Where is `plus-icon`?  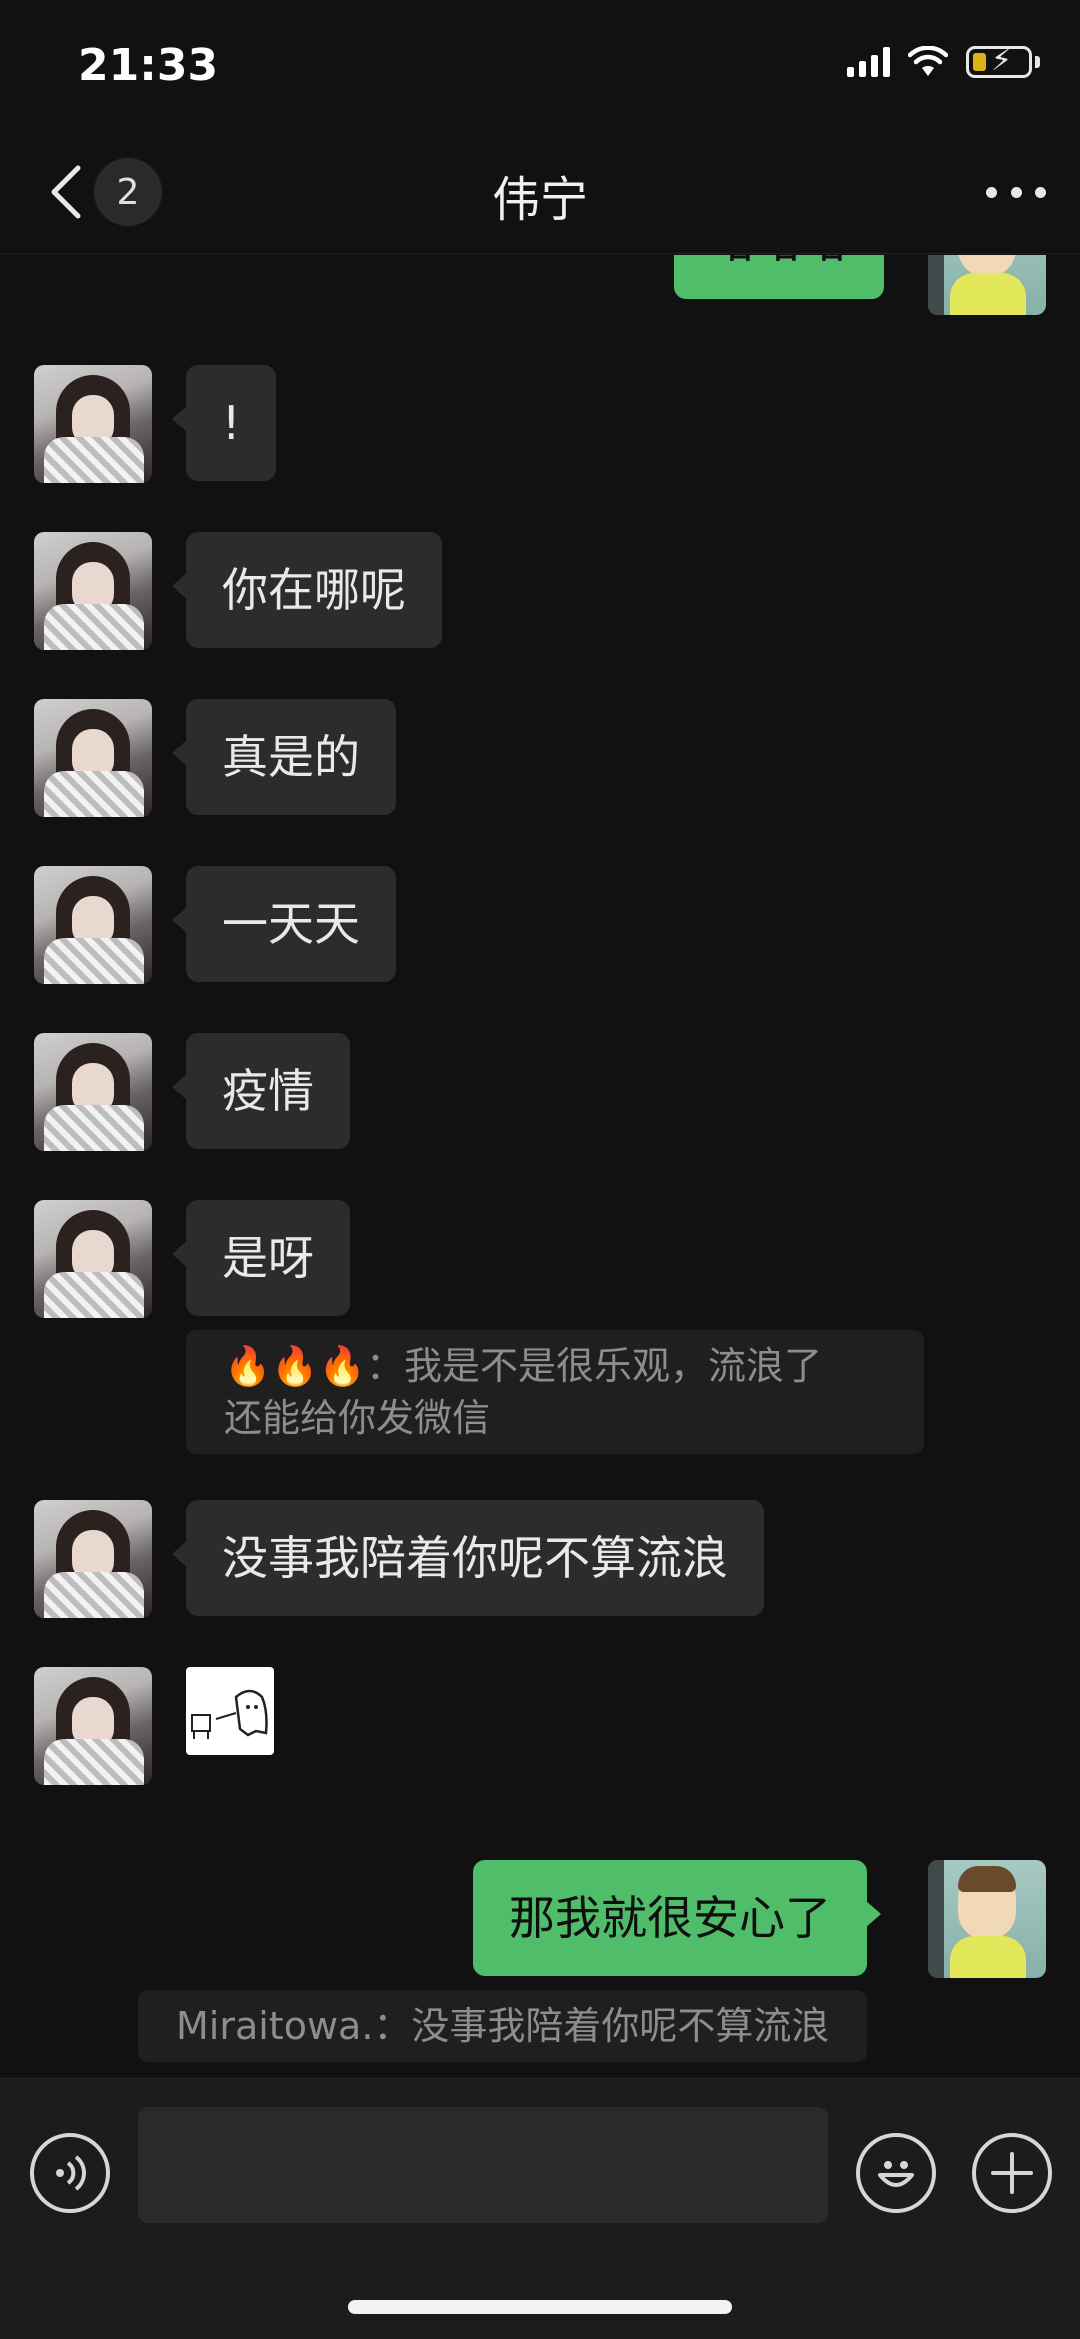 plus-icon is located at coordinates (1012, 2173).